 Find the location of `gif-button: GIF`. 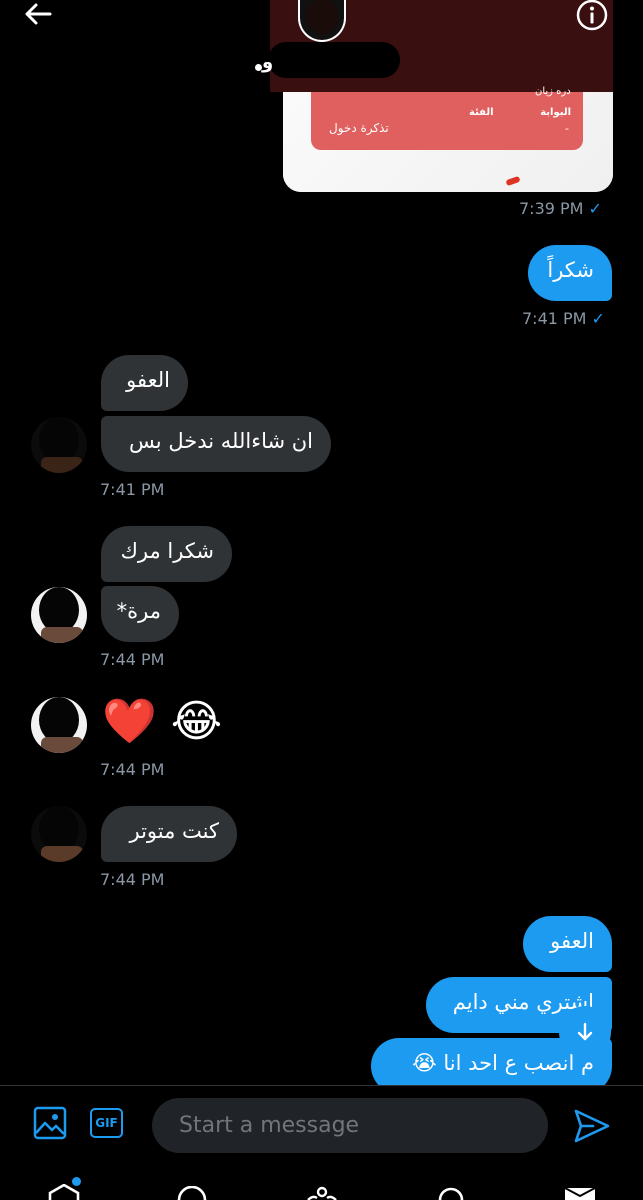

gif-button: GIF is located at coordinates (108, 1125).